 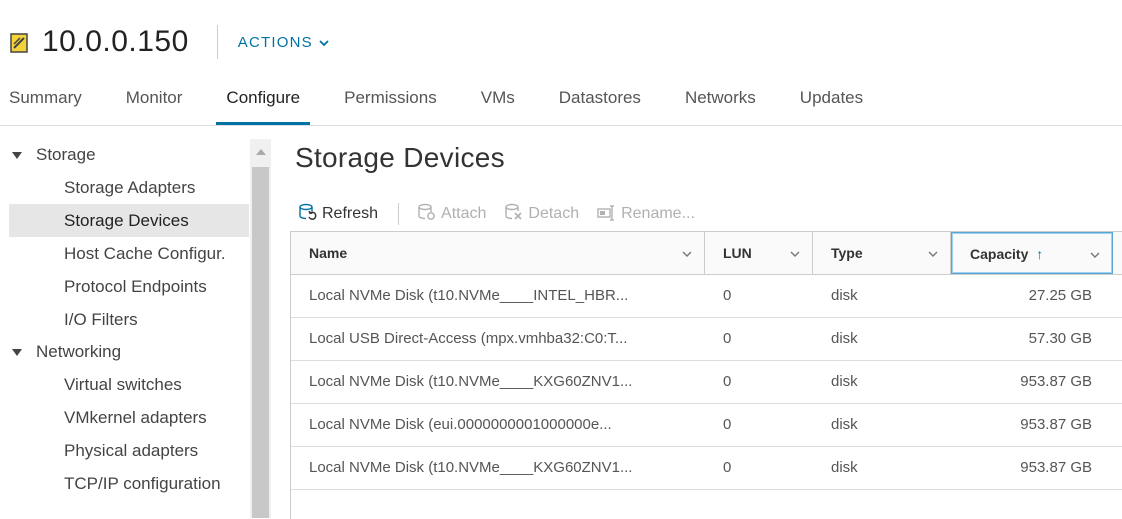 I want to click on cell-capacity: 27.25 GB, so click(x=1060, y=295).